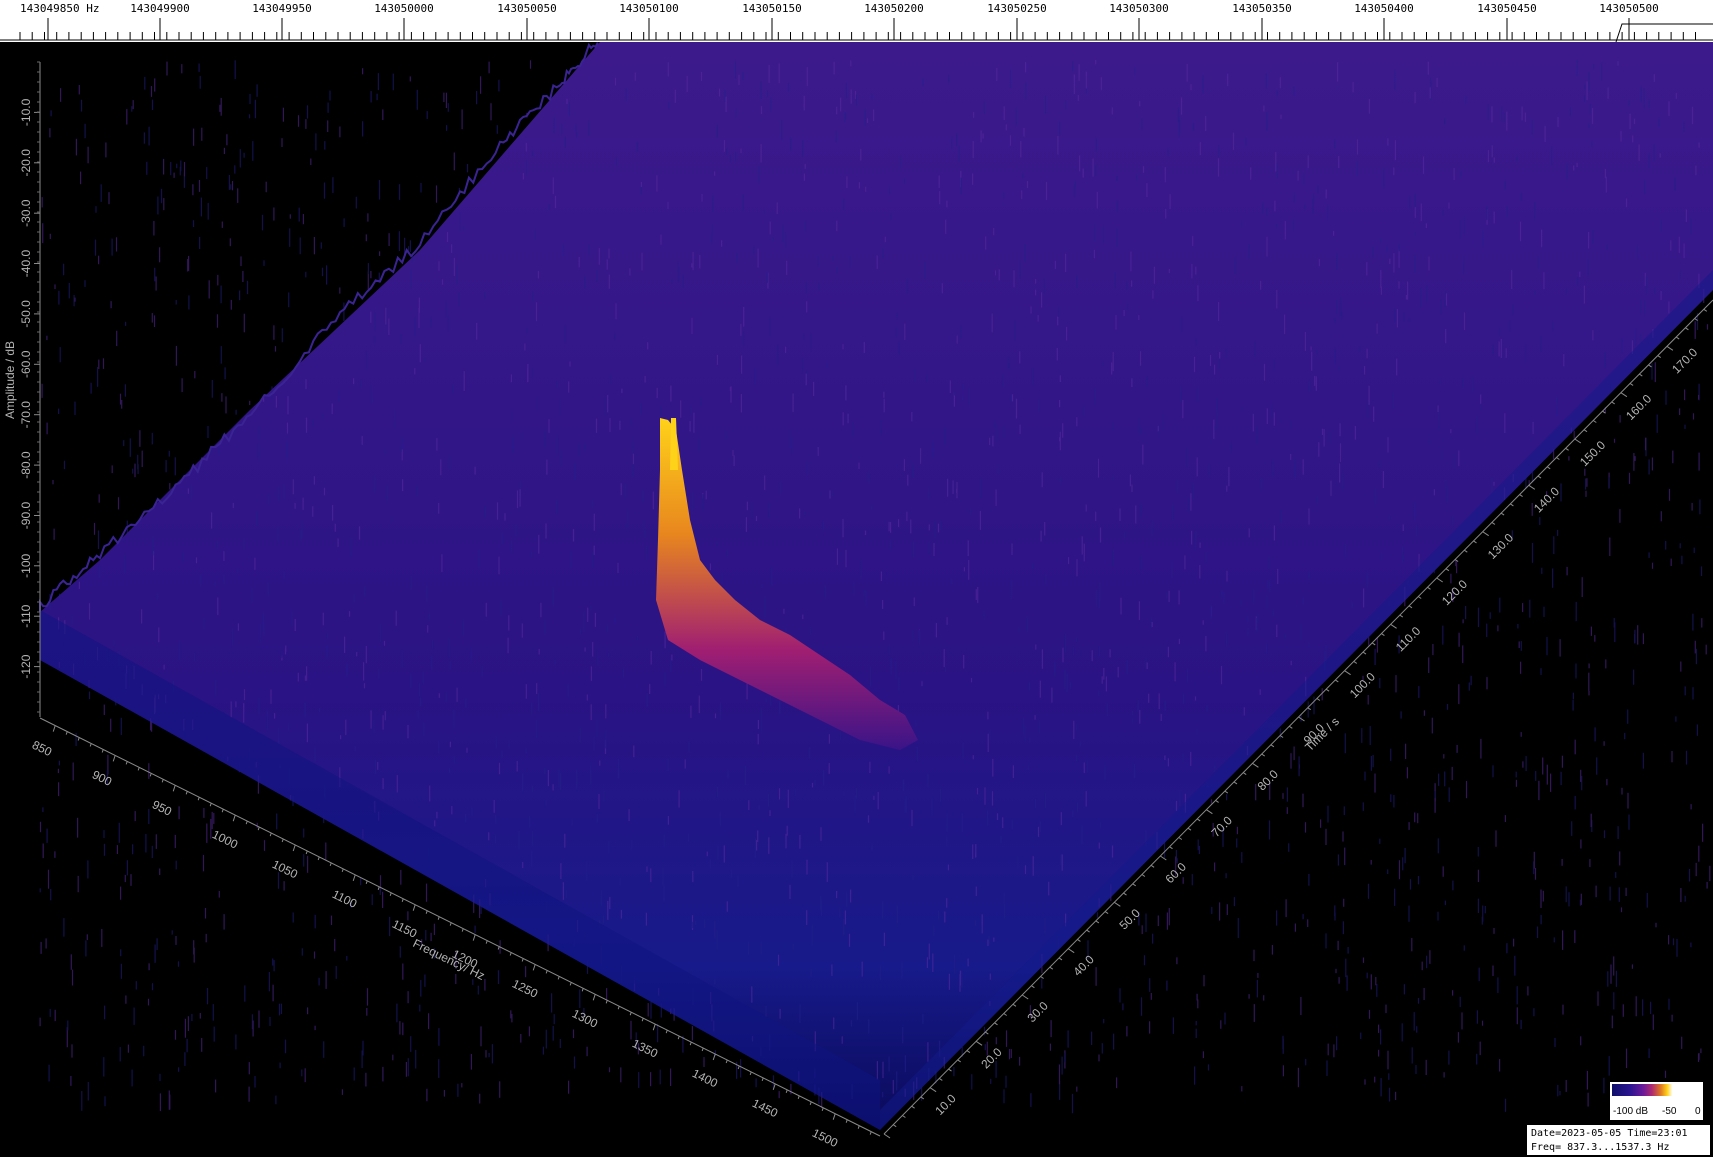 Image resolution: width=1713 pixels, height=1157 pixels. Describe the element at coordinates (1408, 639) in the screenshot. I see `time-tick-label: 110.0` at that location.